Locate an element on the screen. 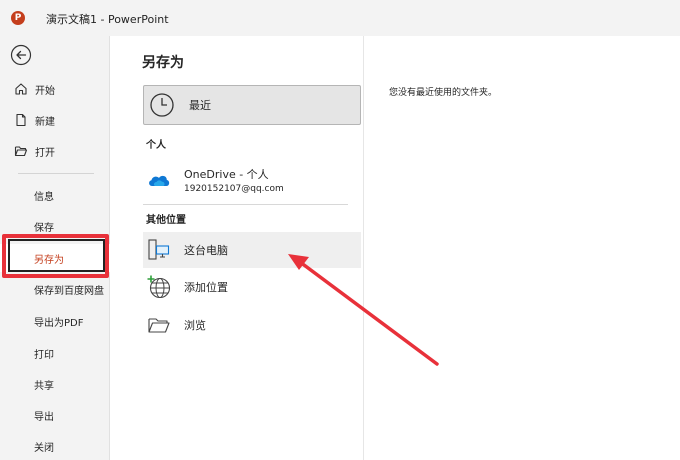 The width and height of the screenshot is (680, 460). sidebar-item-print: 打印 is located at coordinates (55, 353).